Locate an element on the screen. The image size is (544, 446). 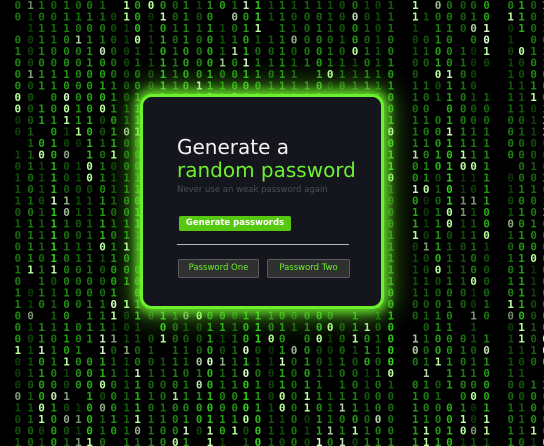
divider is located at coordinates (263, 244).